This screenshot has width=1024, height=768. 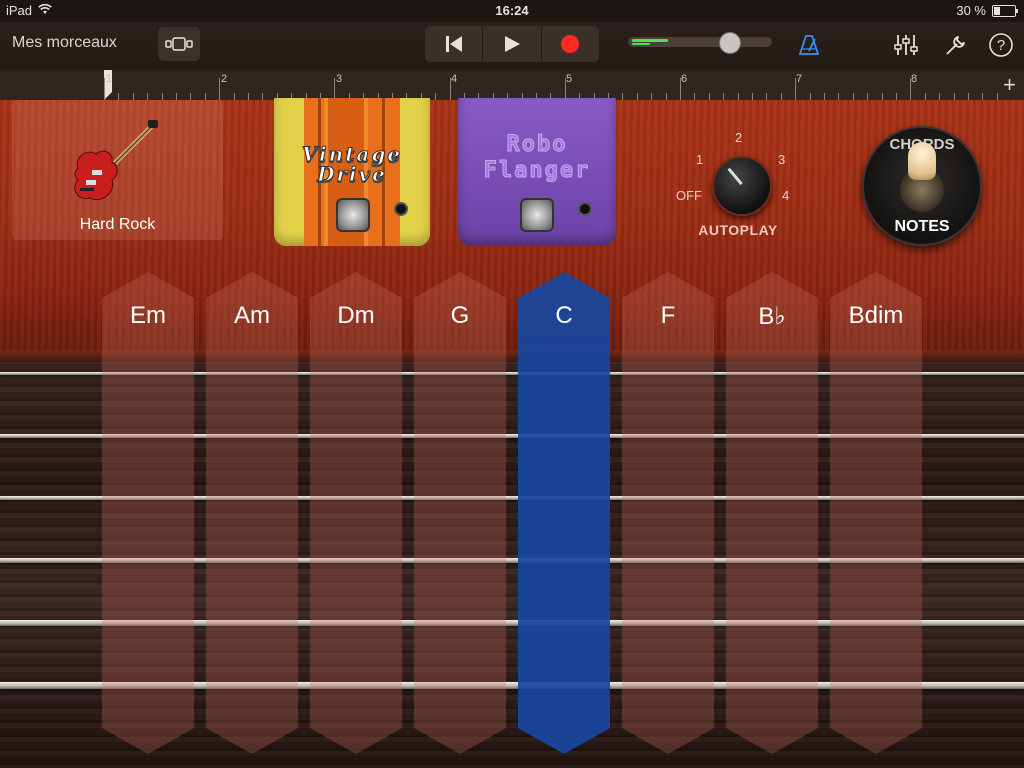 I want to click on chord-strip-2: Am, so click(x=252, y=513).